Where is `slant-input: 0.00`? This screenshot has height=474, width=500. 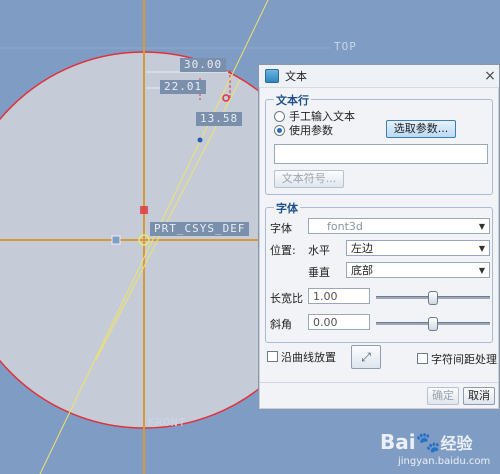
slant-input: 0.00 is located at coordinates (339, 322).